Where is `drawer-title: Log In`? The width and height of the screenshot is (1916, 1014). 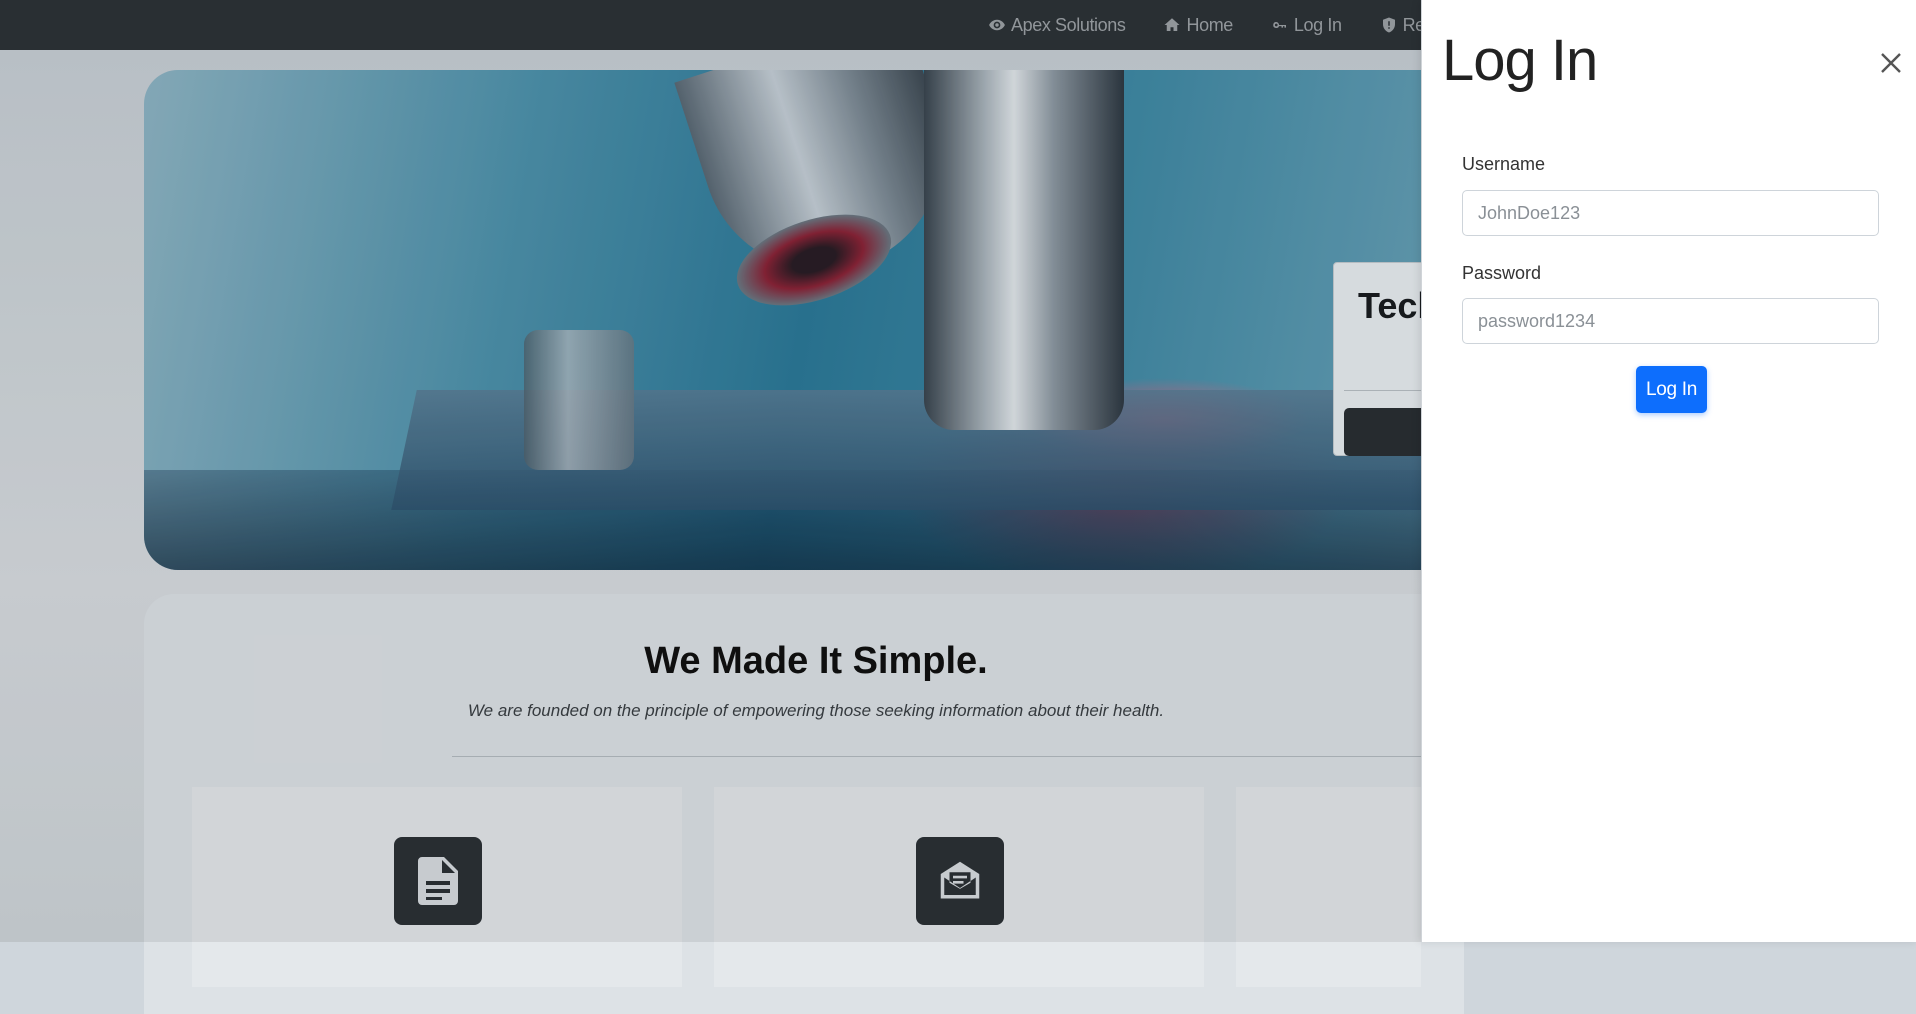 drawer-title: Log In is located at coordinates (1520, 60).